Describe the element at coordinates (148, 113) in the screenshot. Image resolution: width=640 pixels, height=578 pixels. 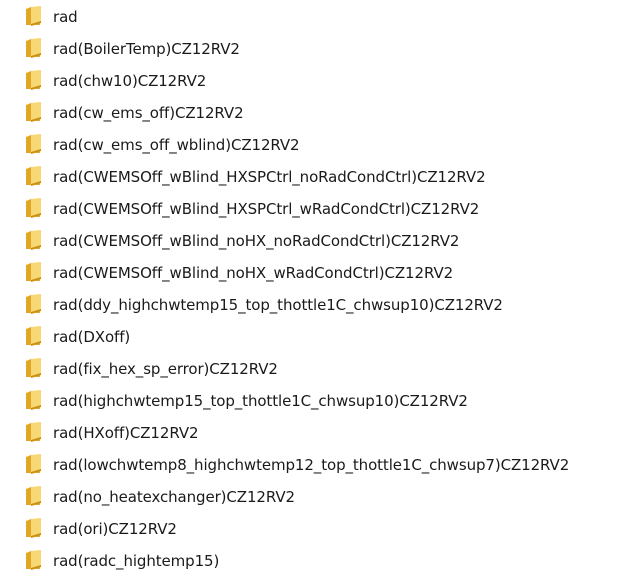
I see `folder-name: rad(cw_ems_off)CZ12RV2` at that location.